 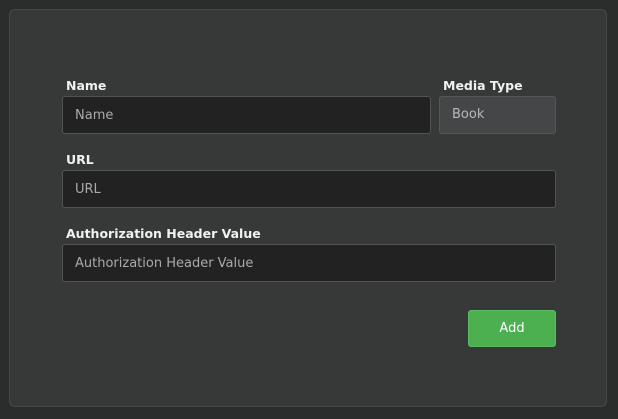 What do you see at coordinates (246, 115) in the screenshot?
I see `name-input` at bounding box center [246, 115].